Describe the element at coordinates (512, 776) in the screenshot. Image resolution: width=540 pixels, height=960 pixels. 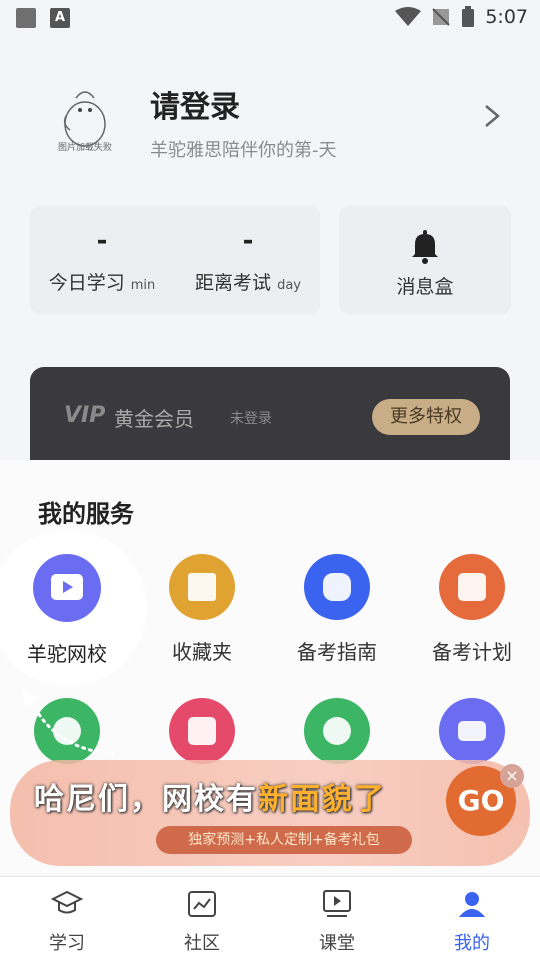
I see `promo-close-button: ×` at that location.